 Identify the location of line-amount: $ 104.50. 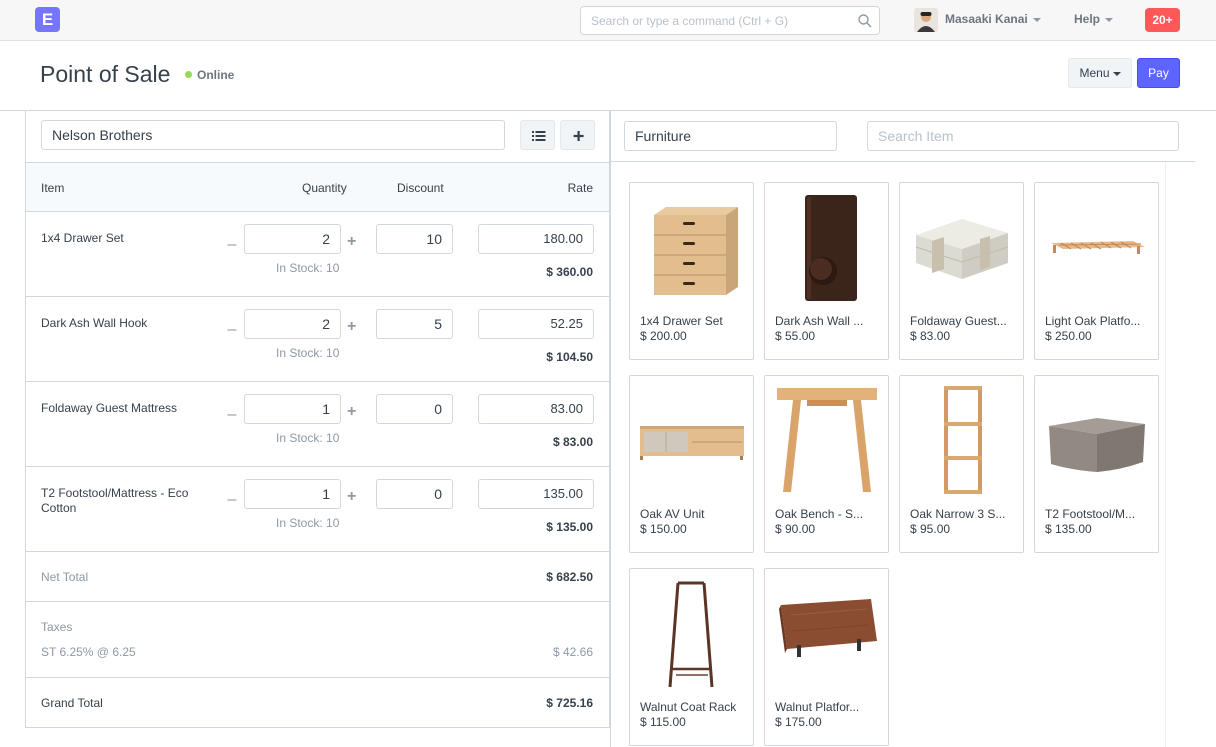
(569, 357).